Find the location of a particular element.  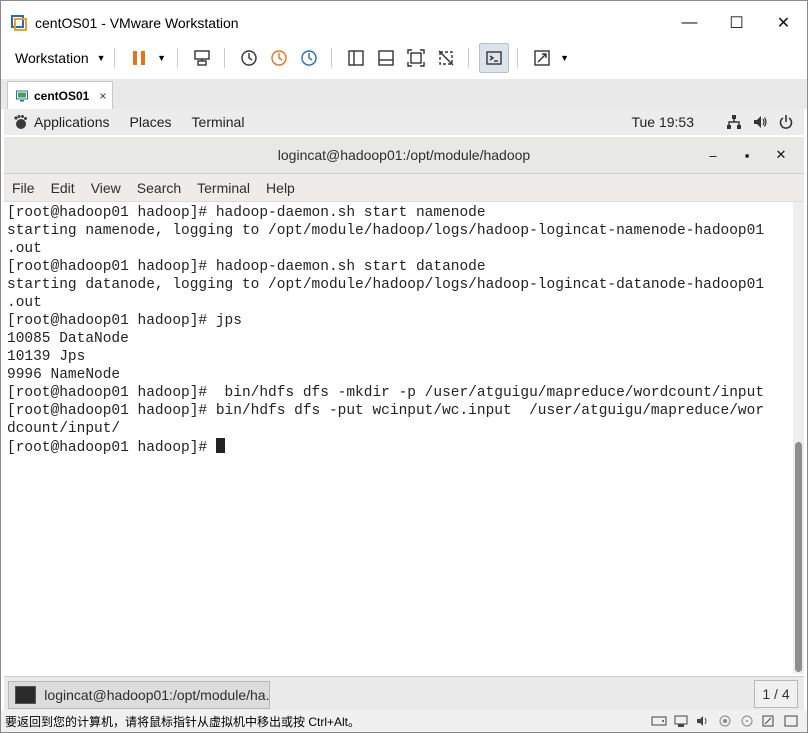

tab-centos01: centOS01 × is located at coordinates (60, 95).